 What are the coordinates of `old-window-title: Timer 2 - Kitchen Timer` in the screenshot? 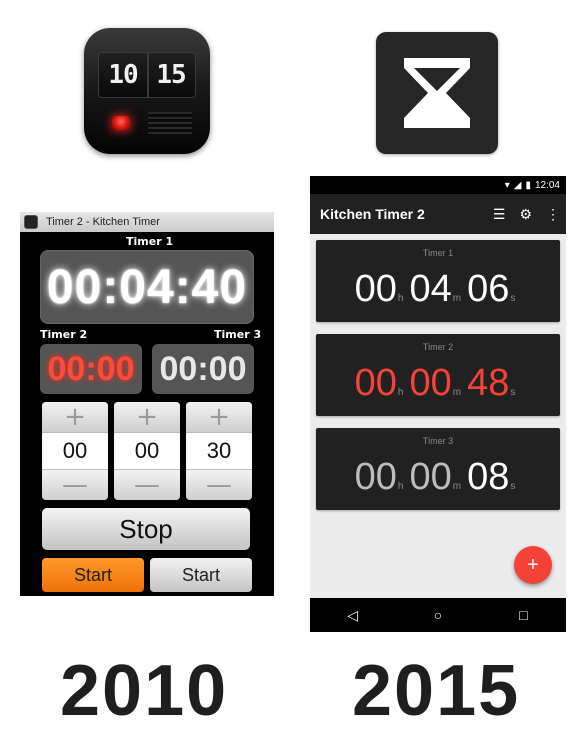 It's located at (103, 222).